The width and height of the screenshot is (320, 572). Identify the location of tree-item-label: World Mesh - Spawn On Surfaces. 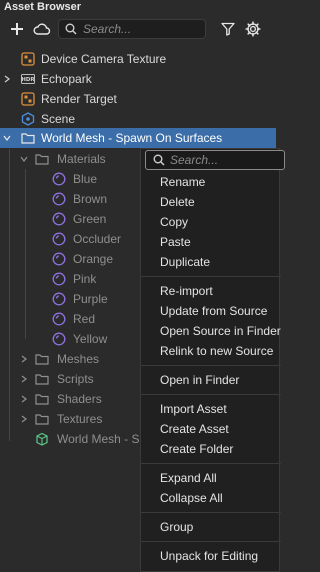
(132, 138).